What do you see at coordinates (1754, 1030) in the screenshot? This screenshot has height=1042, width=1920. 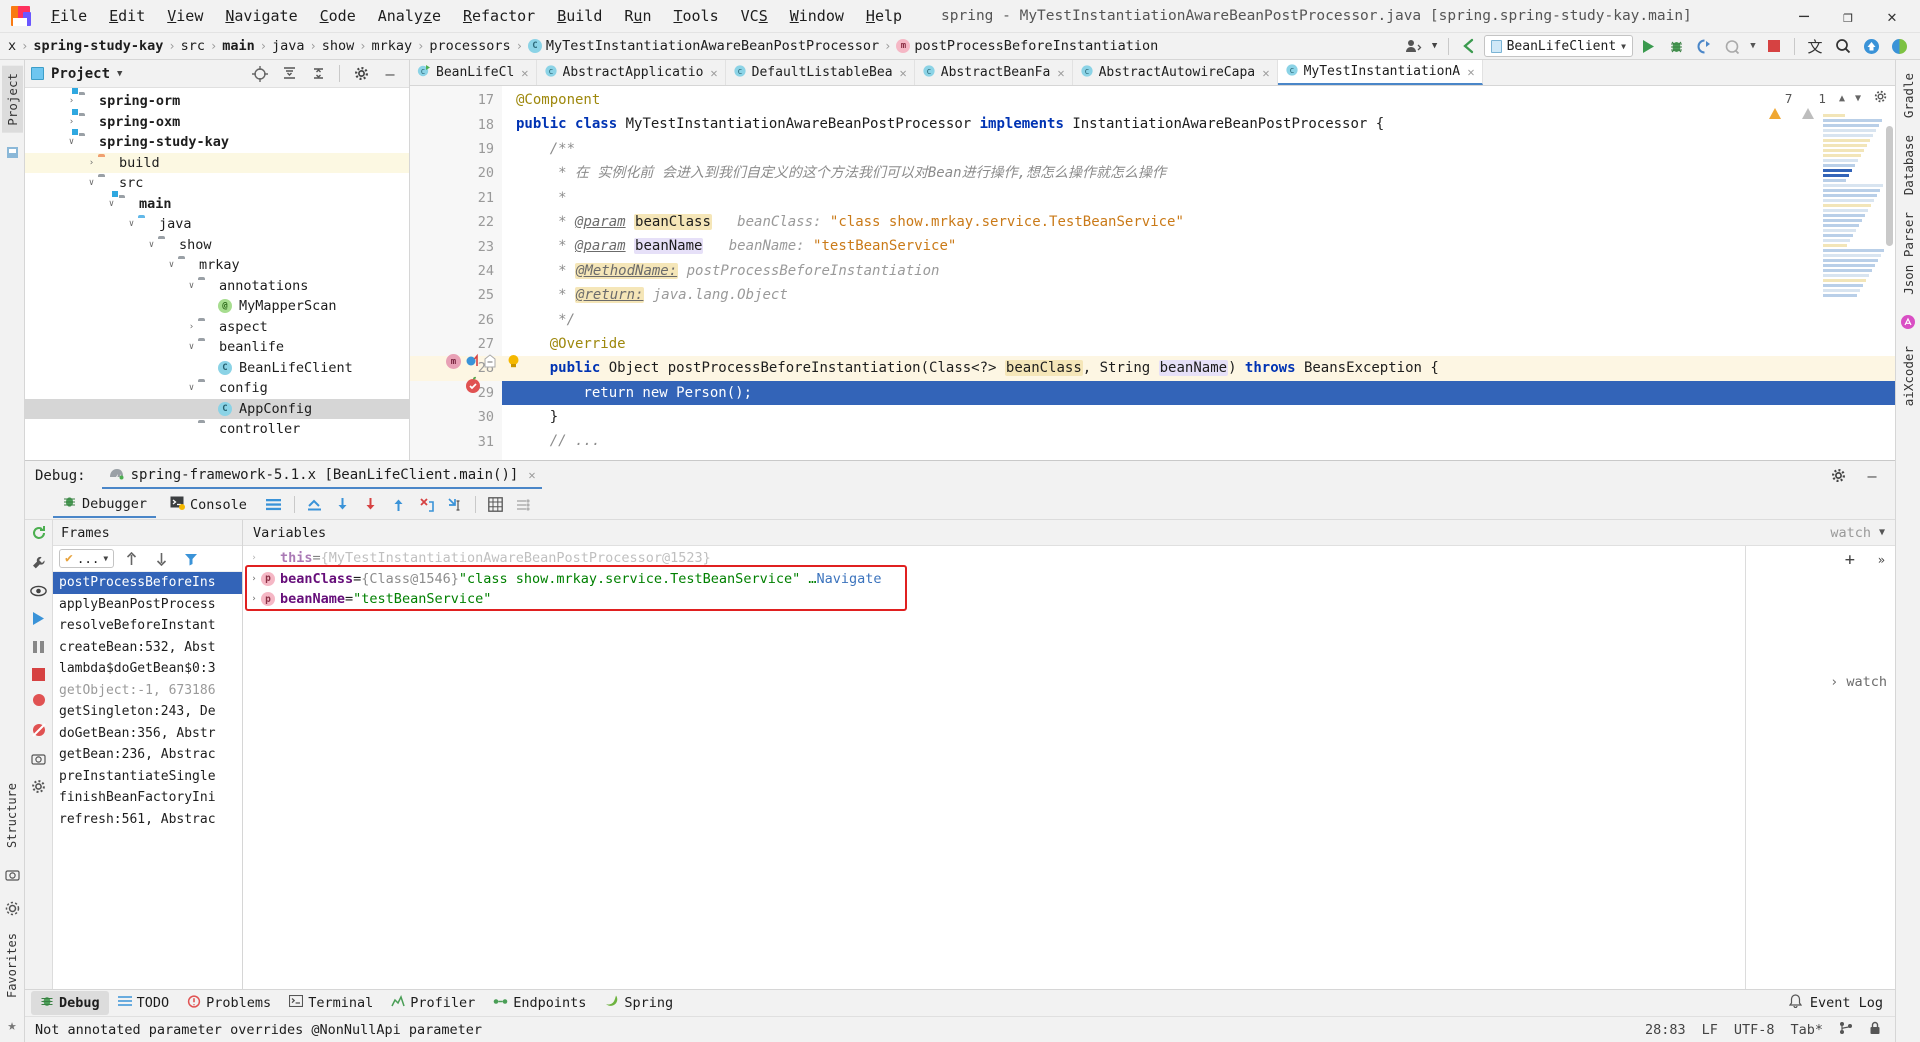 I see `file-encoding: UTF-8` at bounding box center [1754, 1030].